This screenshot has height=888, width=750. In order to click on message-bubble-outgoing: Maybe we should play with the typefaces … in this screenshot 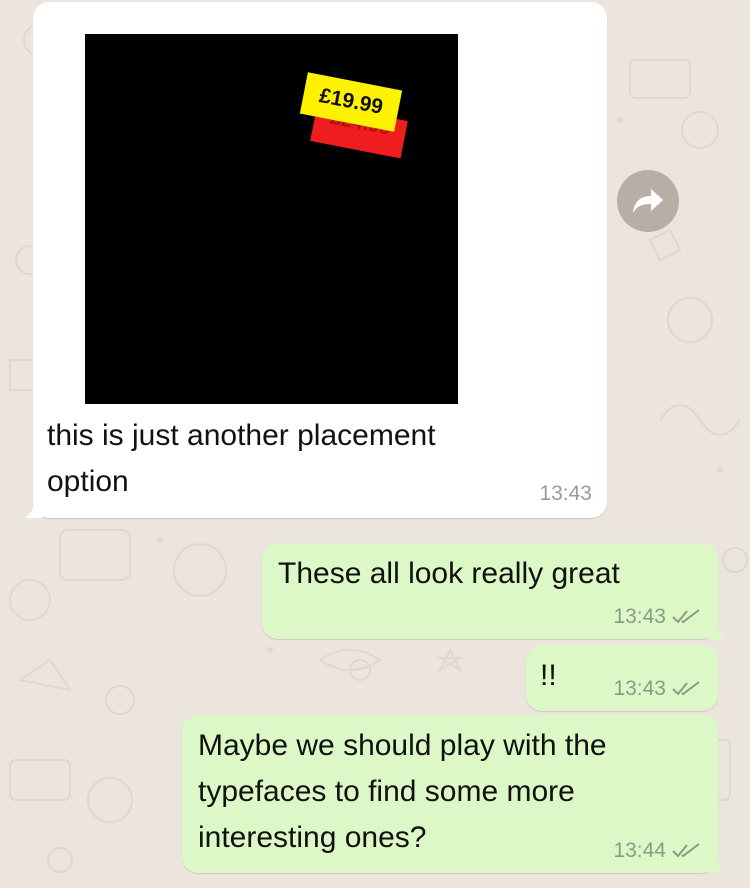, I will do `click(454, 794)`.